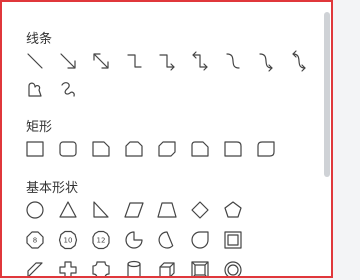 The image size is (360, 280). I want to click on cube-icon, so click(166, 266).